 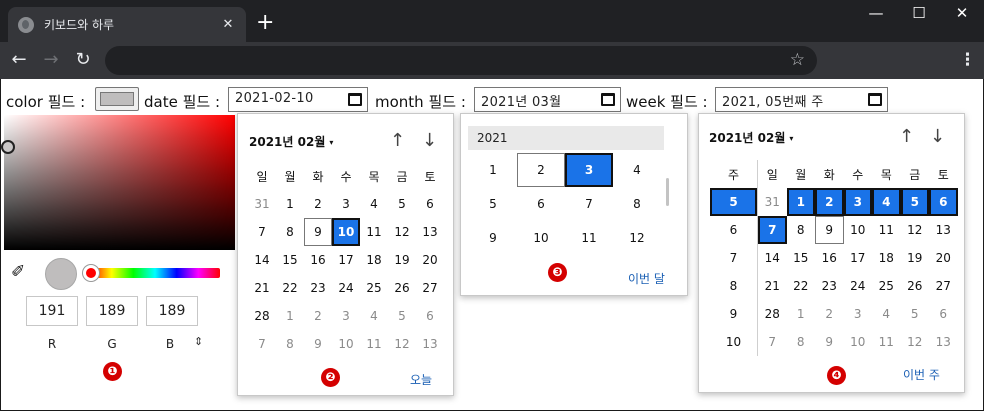 What do you see at coordinates (430, 260) in the screenshot?
I see `day-cell: 20` at bounding box center [430, 260].